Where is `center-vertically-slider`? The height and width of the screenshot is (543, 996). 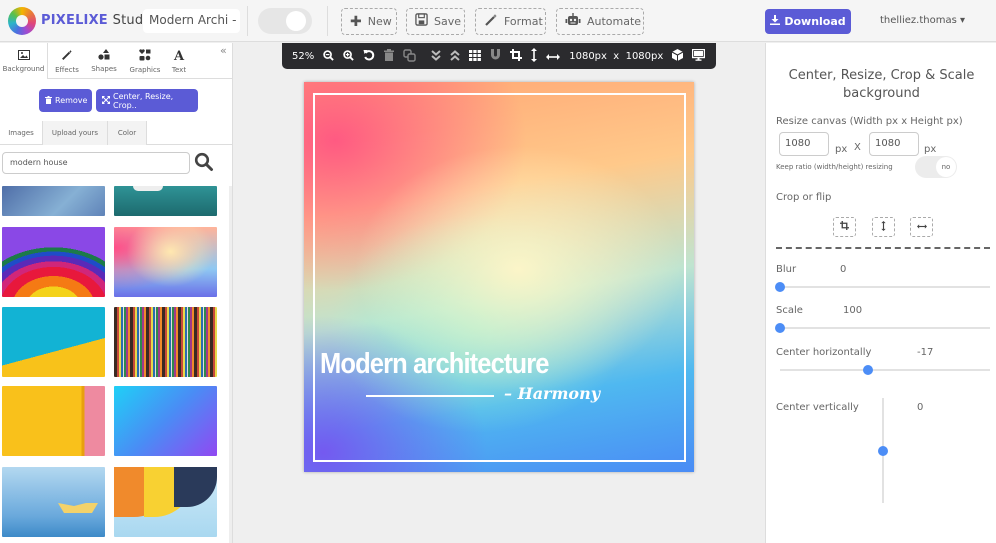 center-vertically-slider is located at coordinates (883, 450).